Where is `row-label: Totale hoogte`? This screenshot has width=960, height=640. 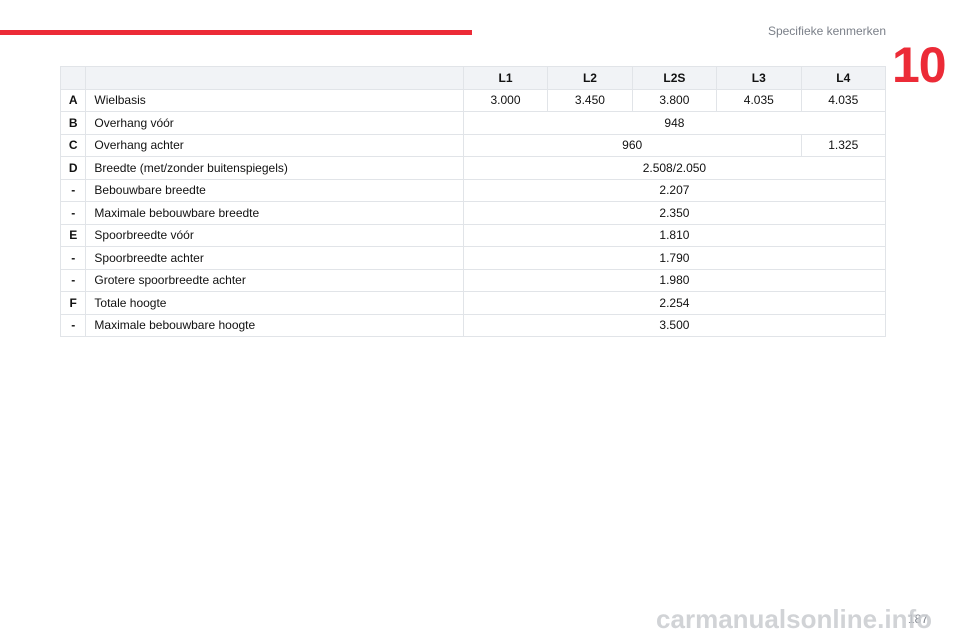 row-label: Totale hoogte is located at coordinates (274, 303).